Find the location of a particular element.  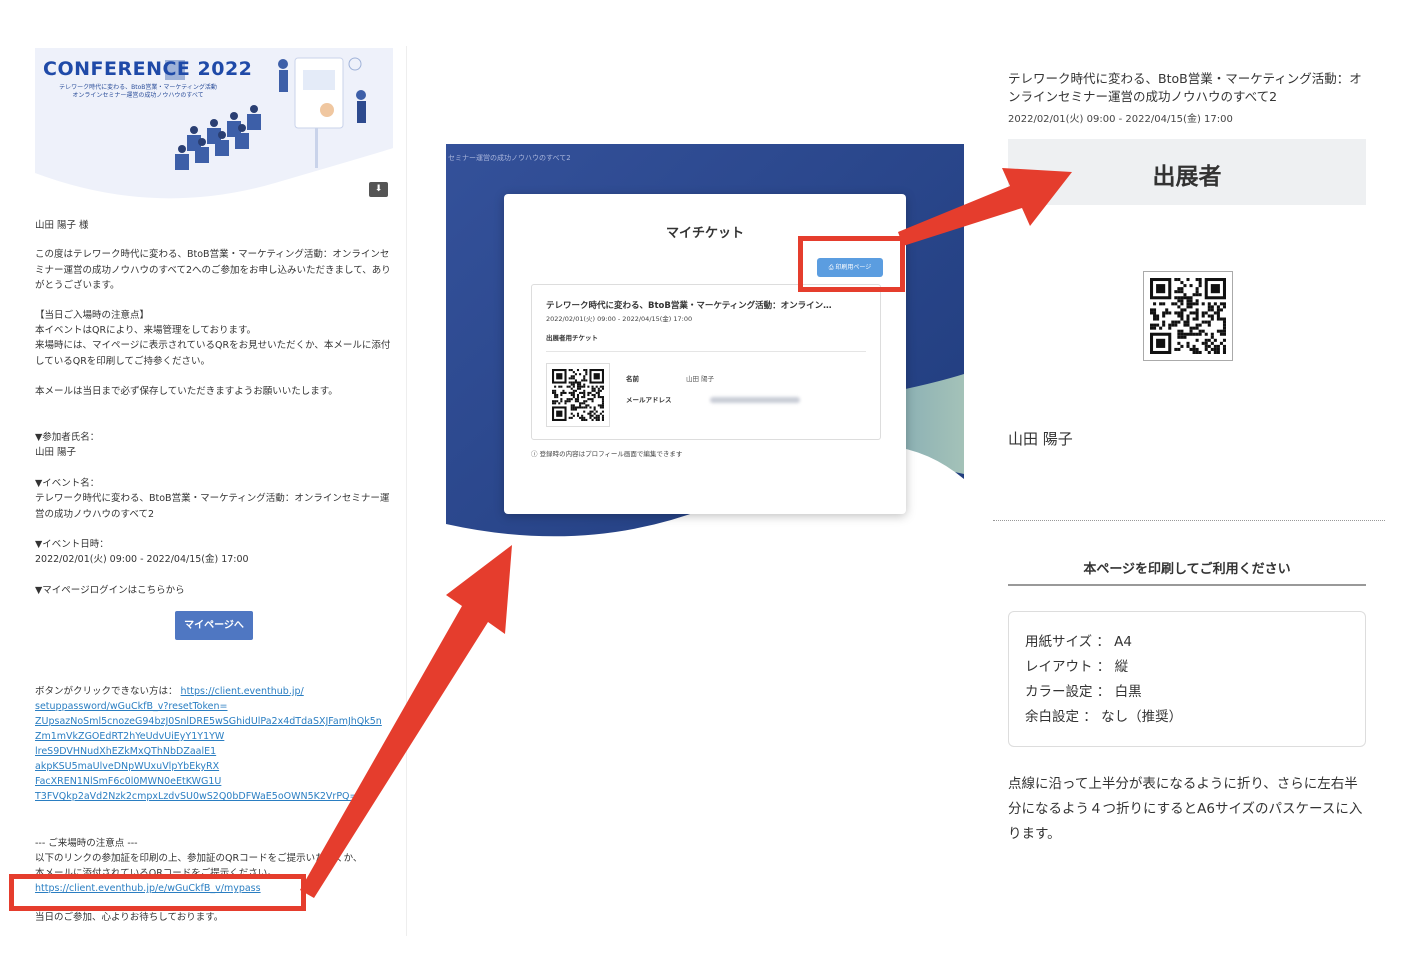

exhibitor-band: 出展者 is located at coordinates (1187, 172).